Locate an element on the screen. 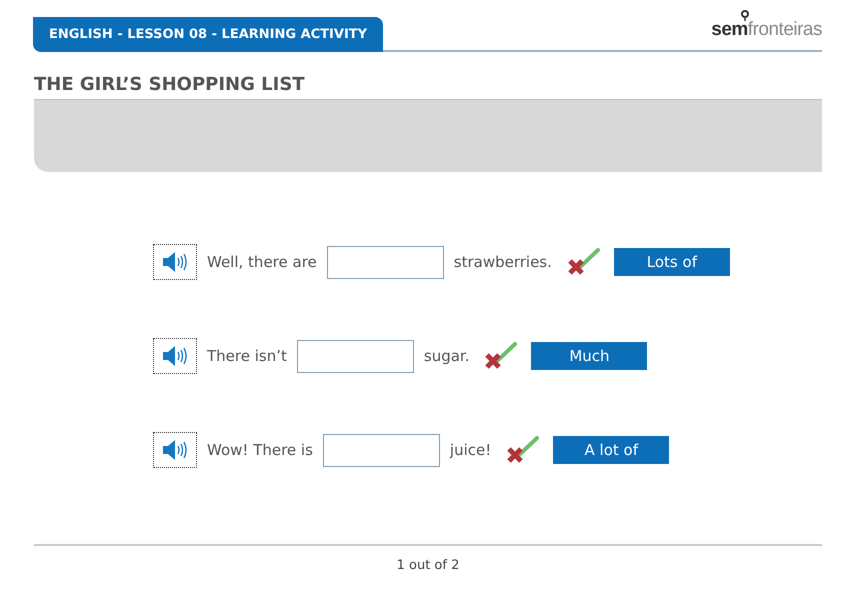  sentence-start: There isn’t is located at coordinates (247, 356).